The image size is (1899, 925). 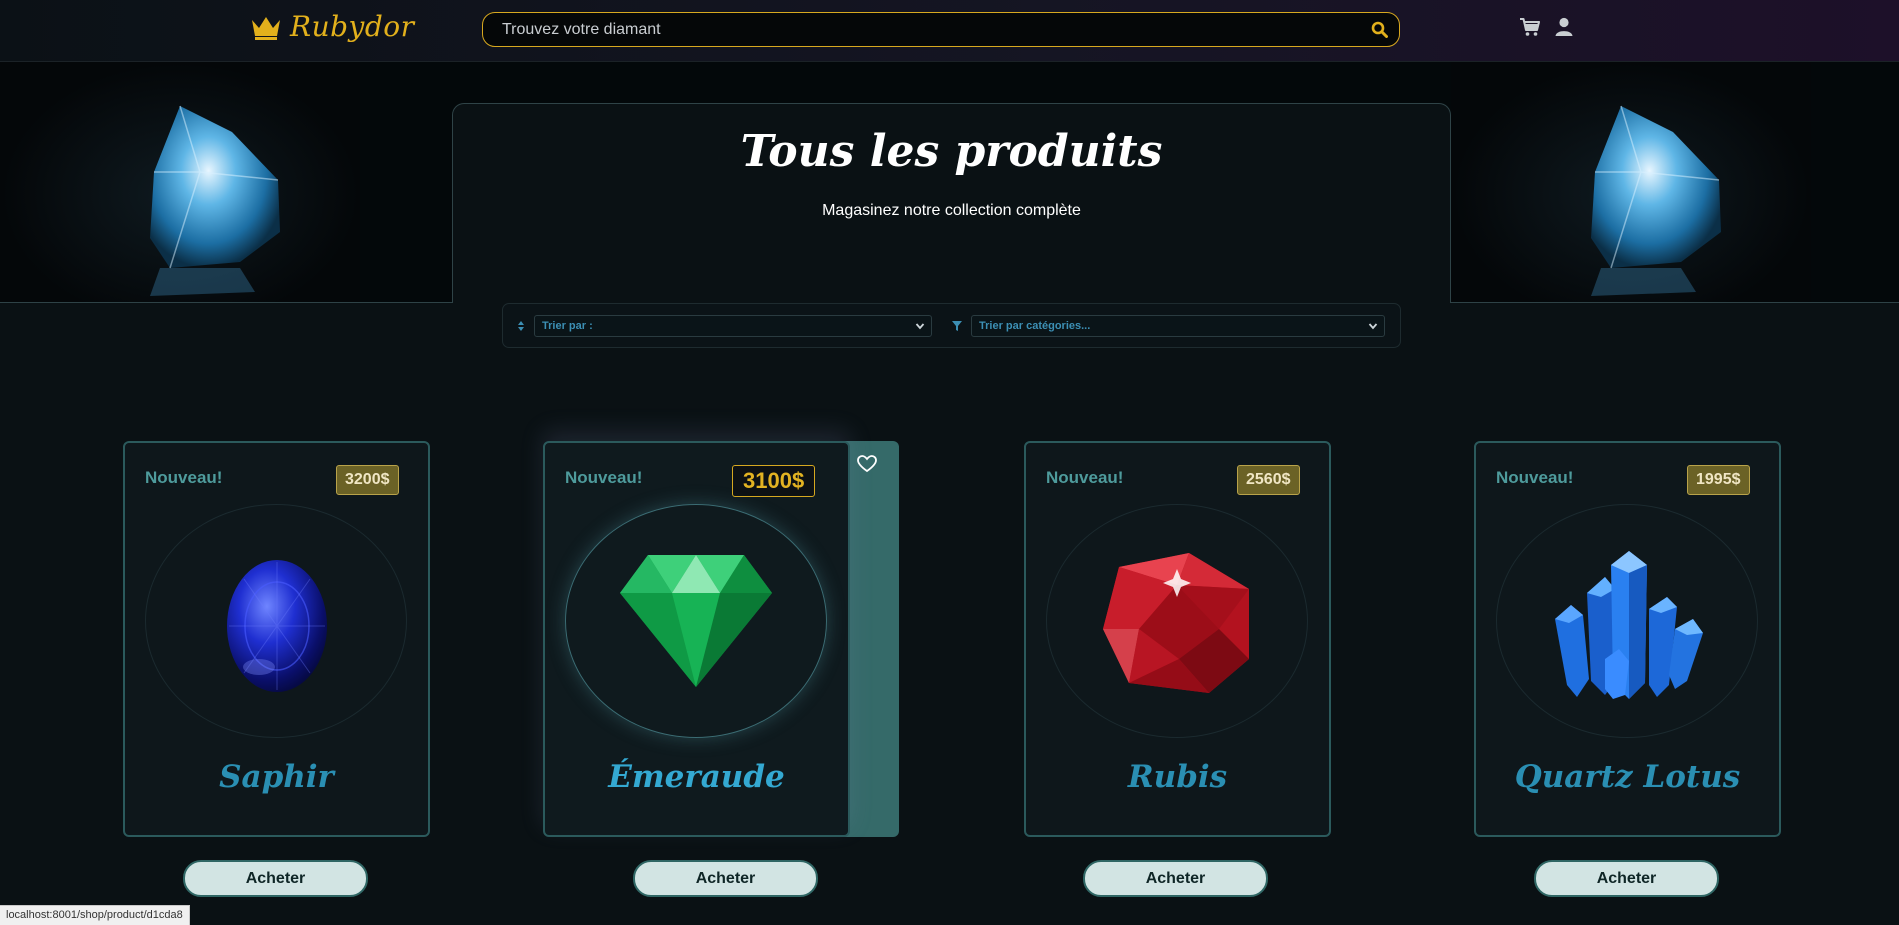 I want to click on sapphire-gem-image, so click(x=277, y=626).